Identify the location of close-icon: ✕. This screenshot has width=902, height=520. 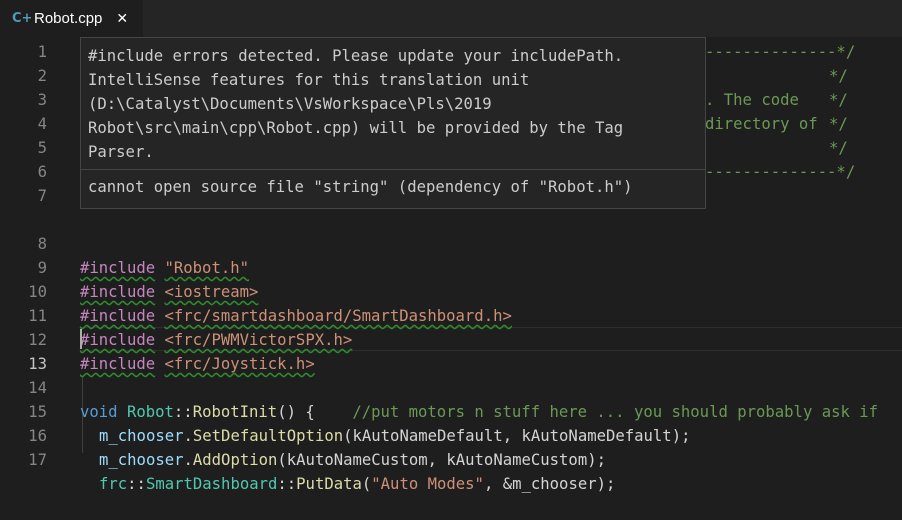
(122, 19).